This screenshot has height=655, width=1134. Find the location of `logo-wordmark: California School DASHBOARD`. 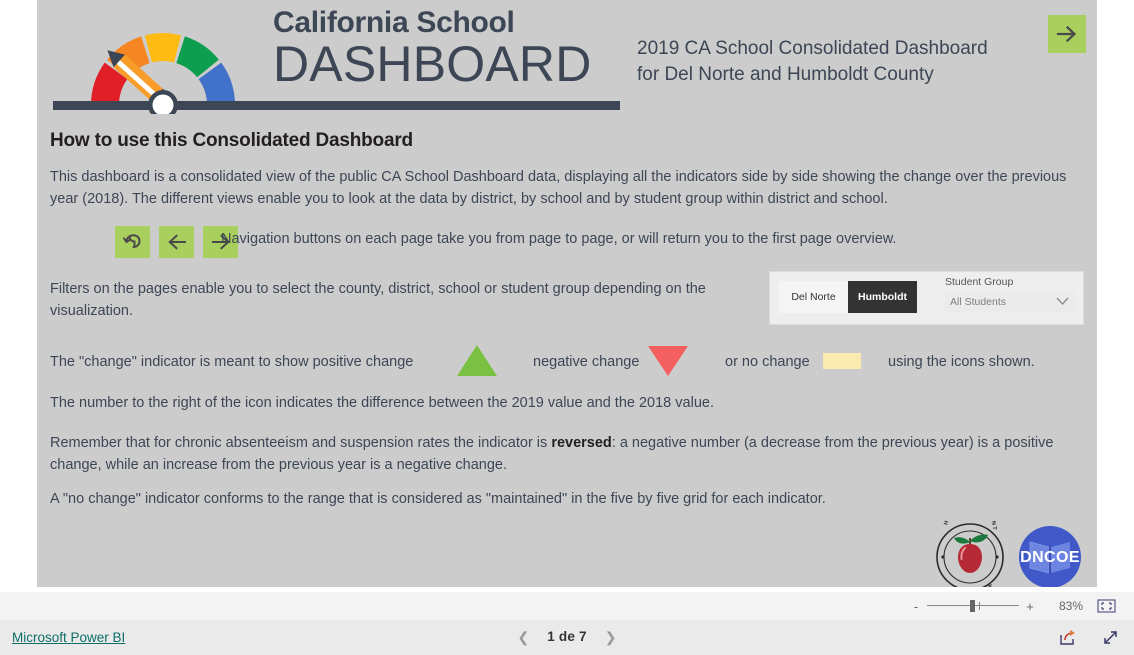

logo-wordmark: California School DASHBOARD is located at coordinates (445, 49).